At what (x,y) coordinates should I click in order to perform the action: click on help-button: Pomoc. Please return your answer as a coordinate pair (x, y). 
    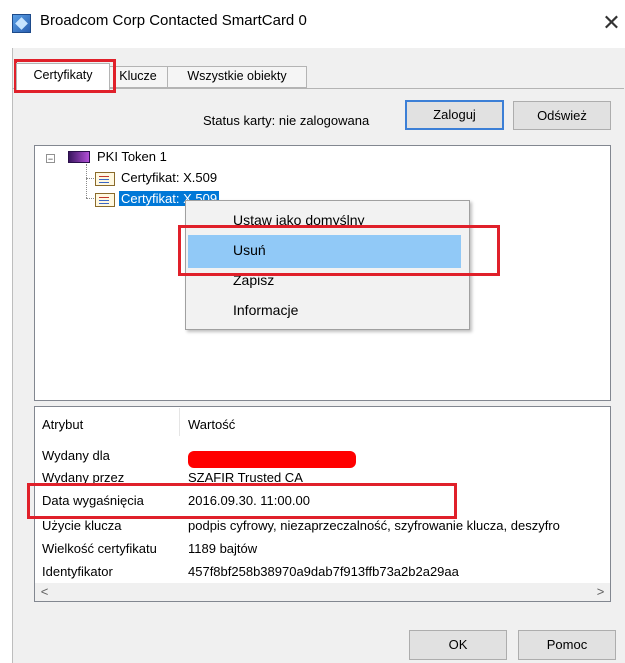
    Looking at the image, I should click on (567, 645).